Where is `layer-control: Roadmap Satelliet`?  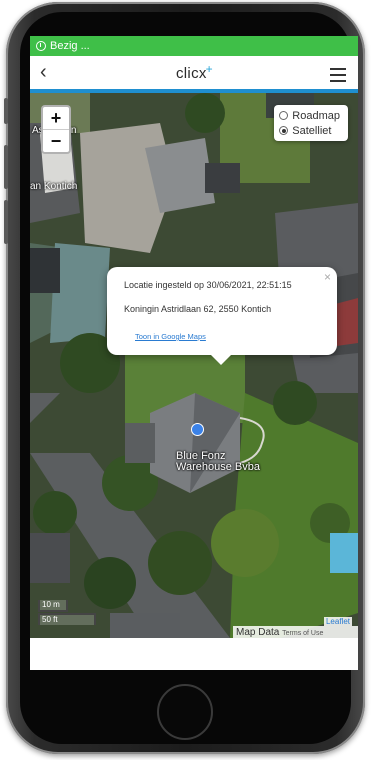
layer-control: Roadmap Satelliet is located at coordinates (311, 123).